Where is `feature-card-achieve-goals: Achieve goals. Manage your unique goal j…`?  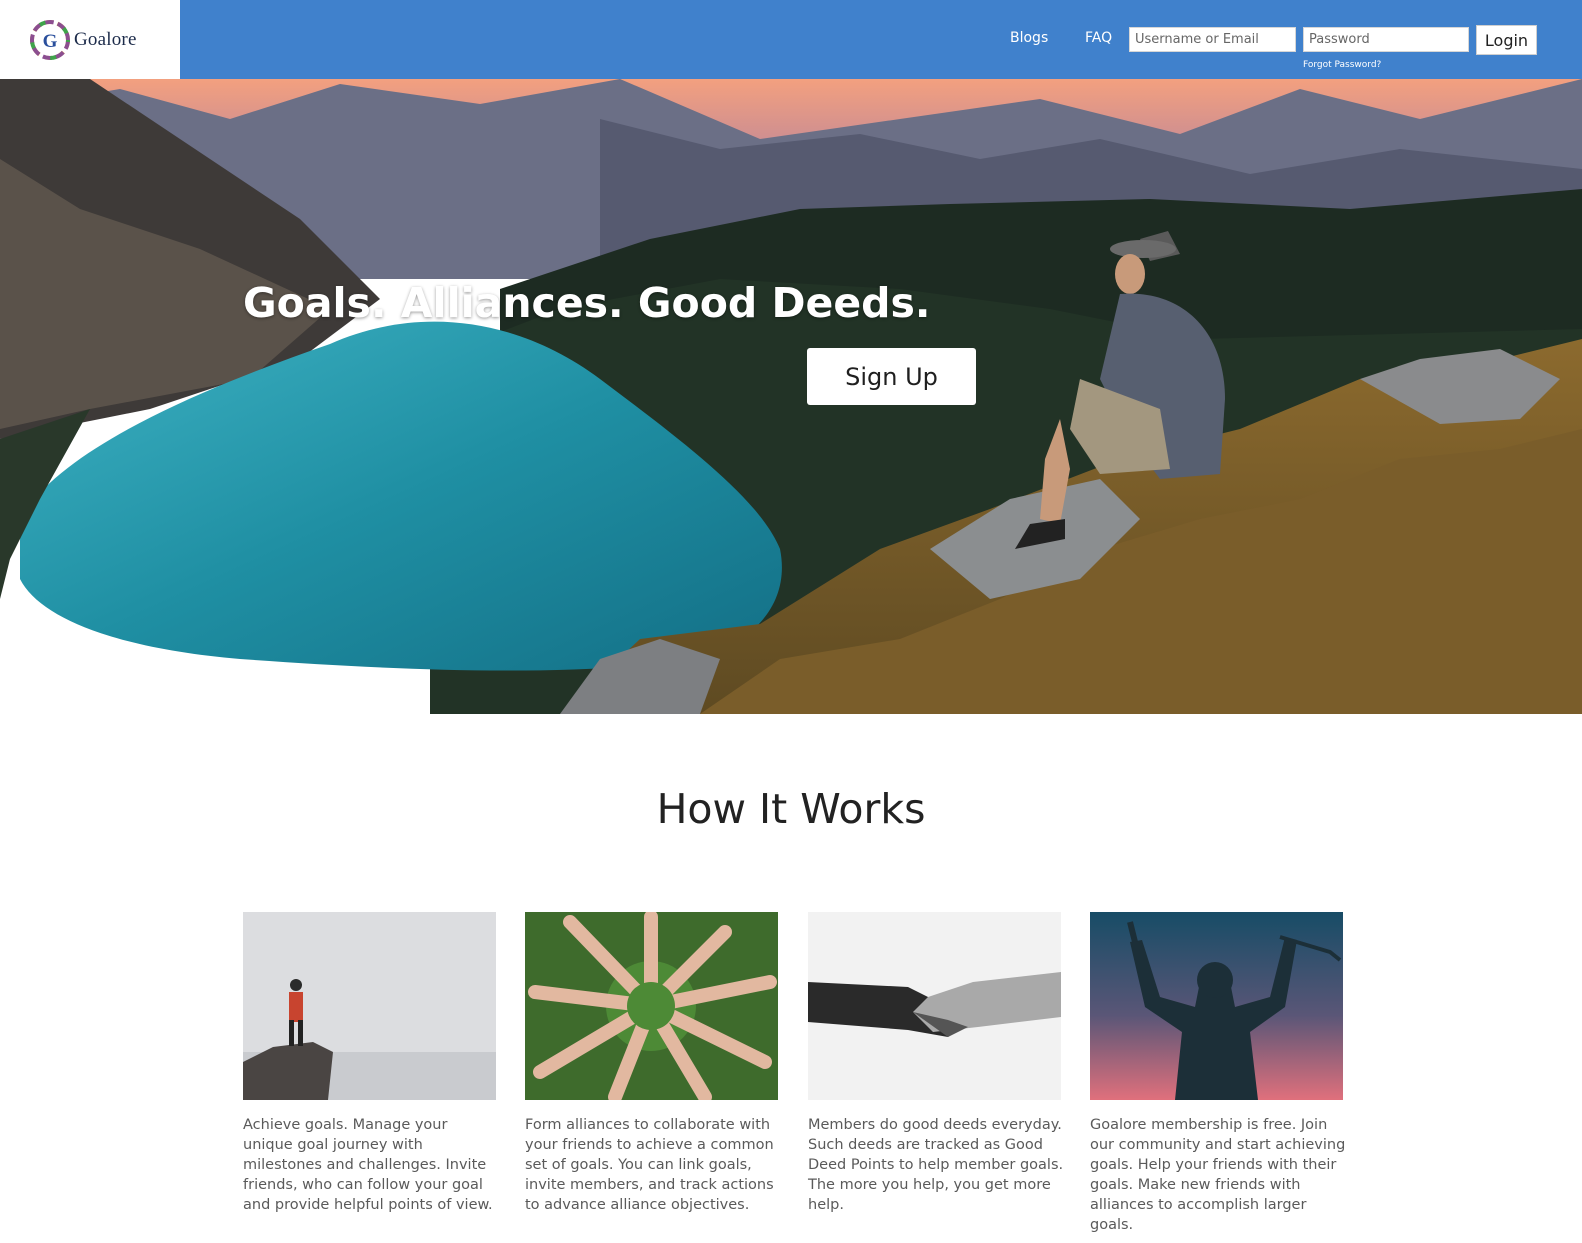
feature-card-achieve-goals: Achieve goals. Manage your unique goal j… is located at coordinates (369, 1063).